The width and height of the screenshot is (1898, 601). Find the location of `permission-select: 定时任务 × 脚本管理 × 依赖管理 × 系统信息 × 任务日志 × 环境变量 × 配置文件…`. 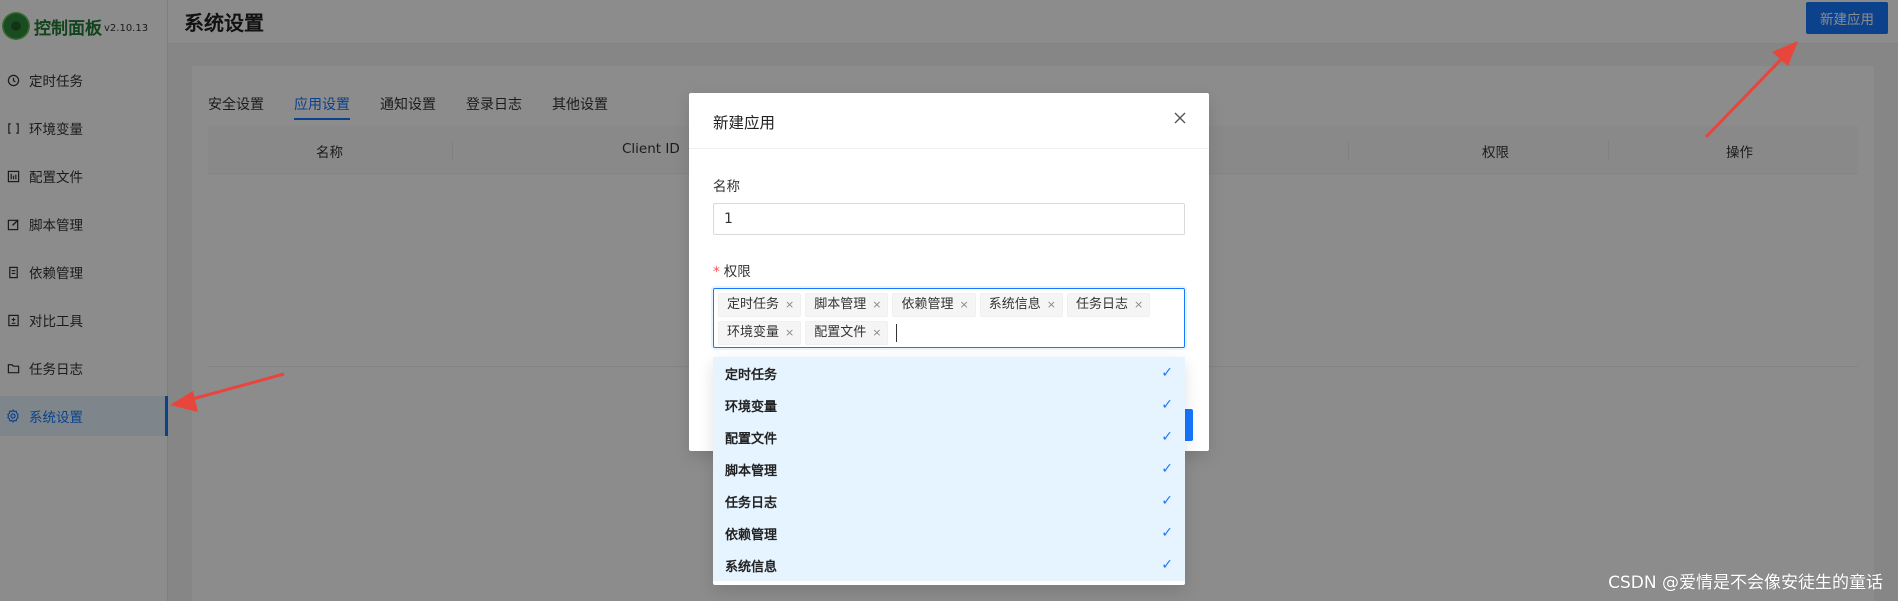

permission-select: 定时任务 × 脚本管理 × 依赖管理 × 系统信息 × 任务日志 × 环境变量 × 配置文件… is located at coordinates (949, 318).